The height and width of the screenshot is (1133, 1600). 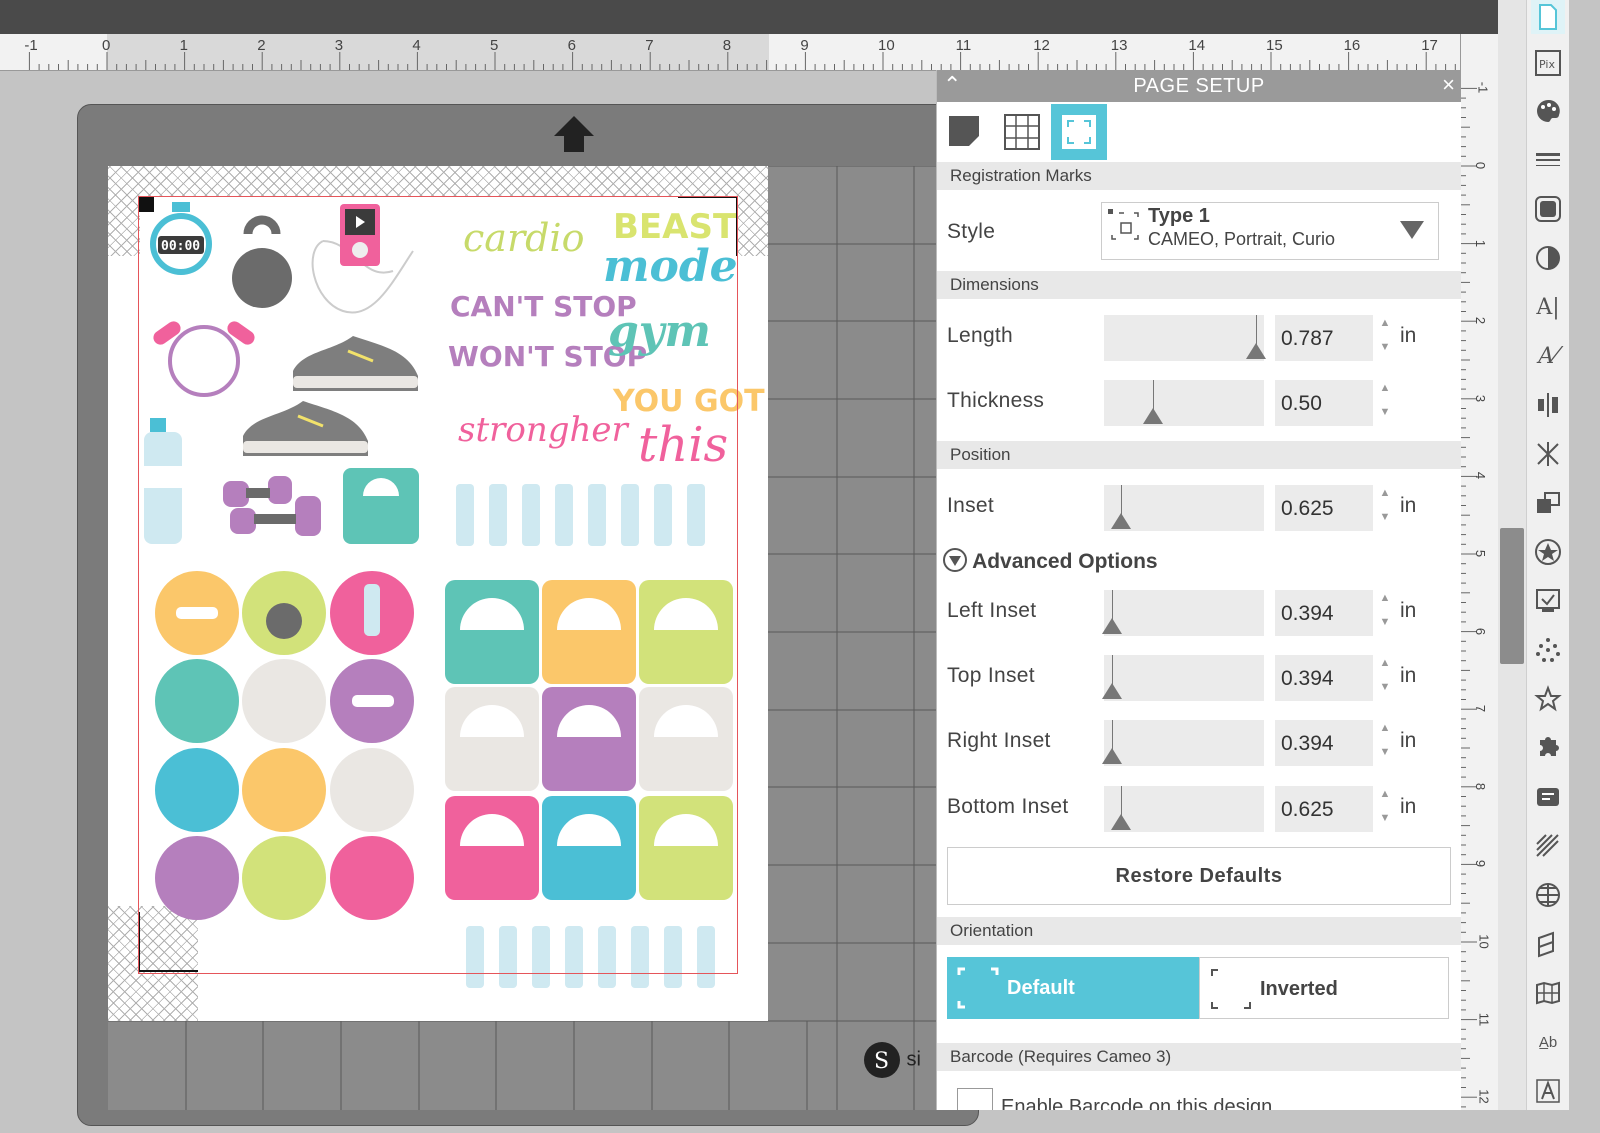 I want to click on length-slider, so click(x=1185, y=338).